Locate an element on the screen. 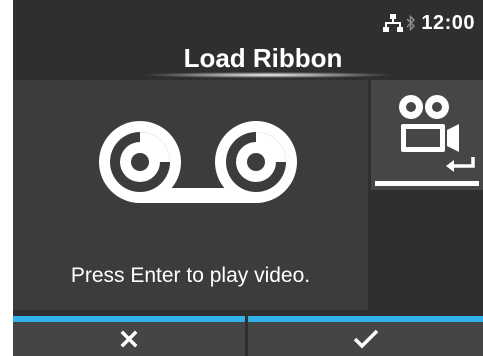 This screenshot has height=356, width=483. page-header: Load Ribbon is located at coordinates (248, 58).